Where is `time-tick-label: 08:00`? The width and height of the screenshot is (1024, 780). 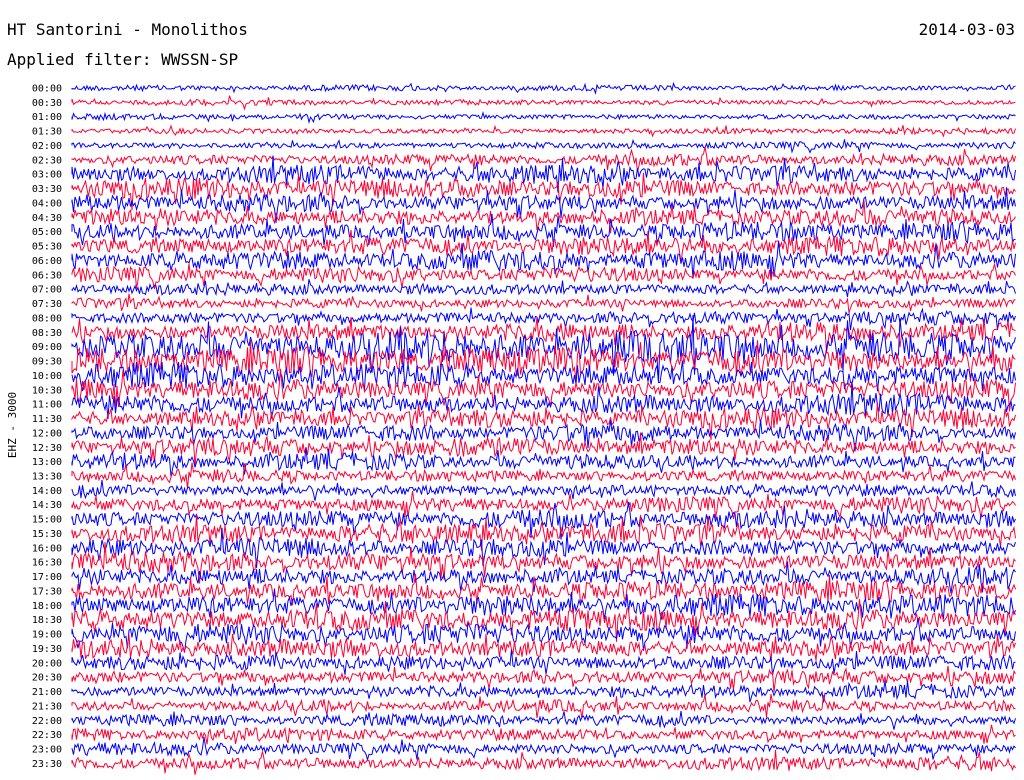
time-tick-label: 08:00 is located at coordinates (47, 318).